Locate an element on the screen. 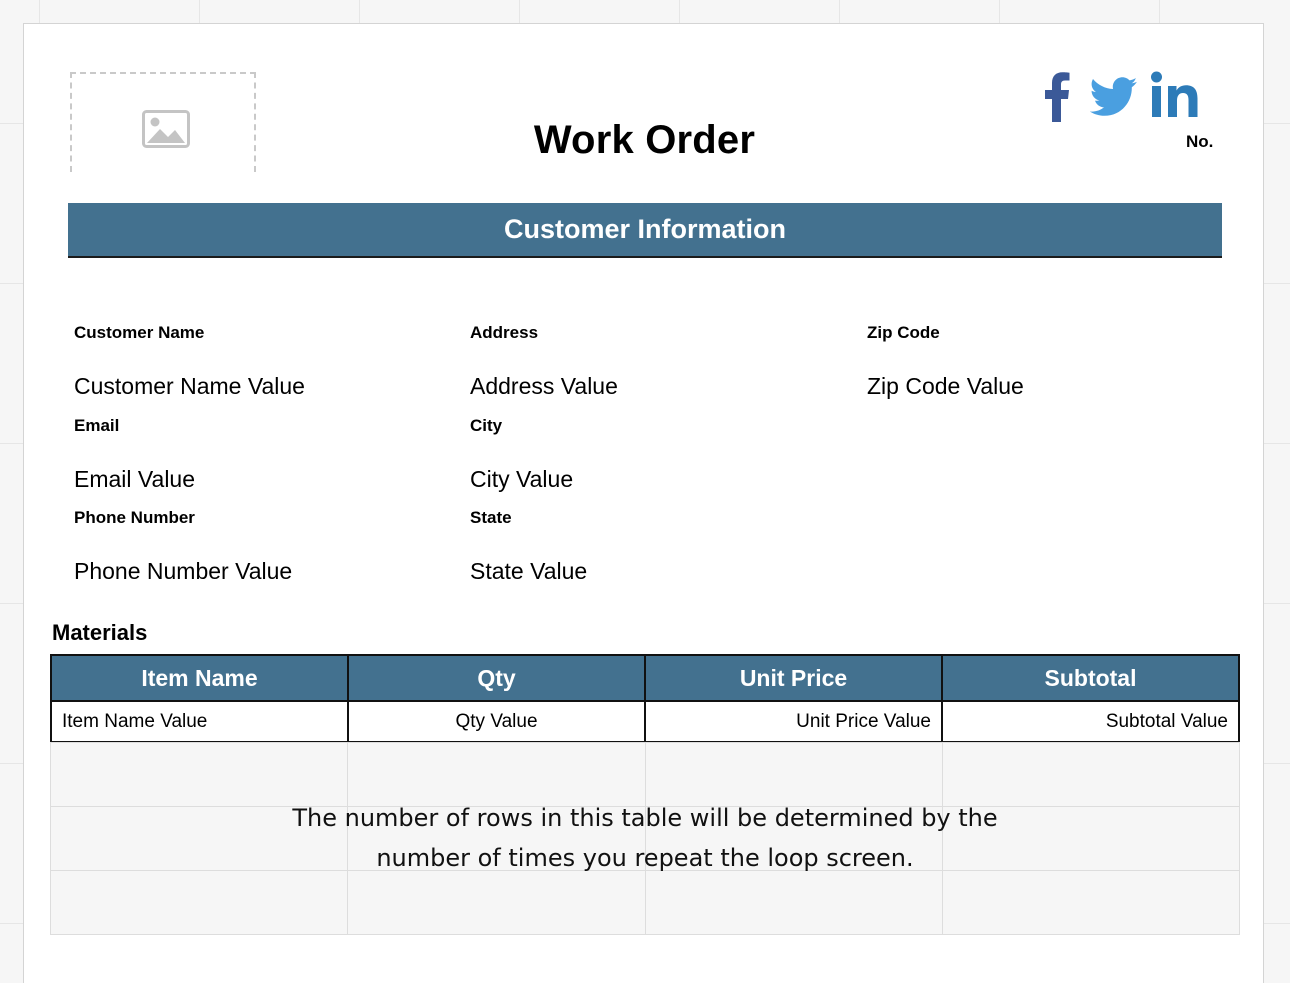 The height and width of the screenshot is (983, 1290). email-label: Email is located at coordinates (97, 425).